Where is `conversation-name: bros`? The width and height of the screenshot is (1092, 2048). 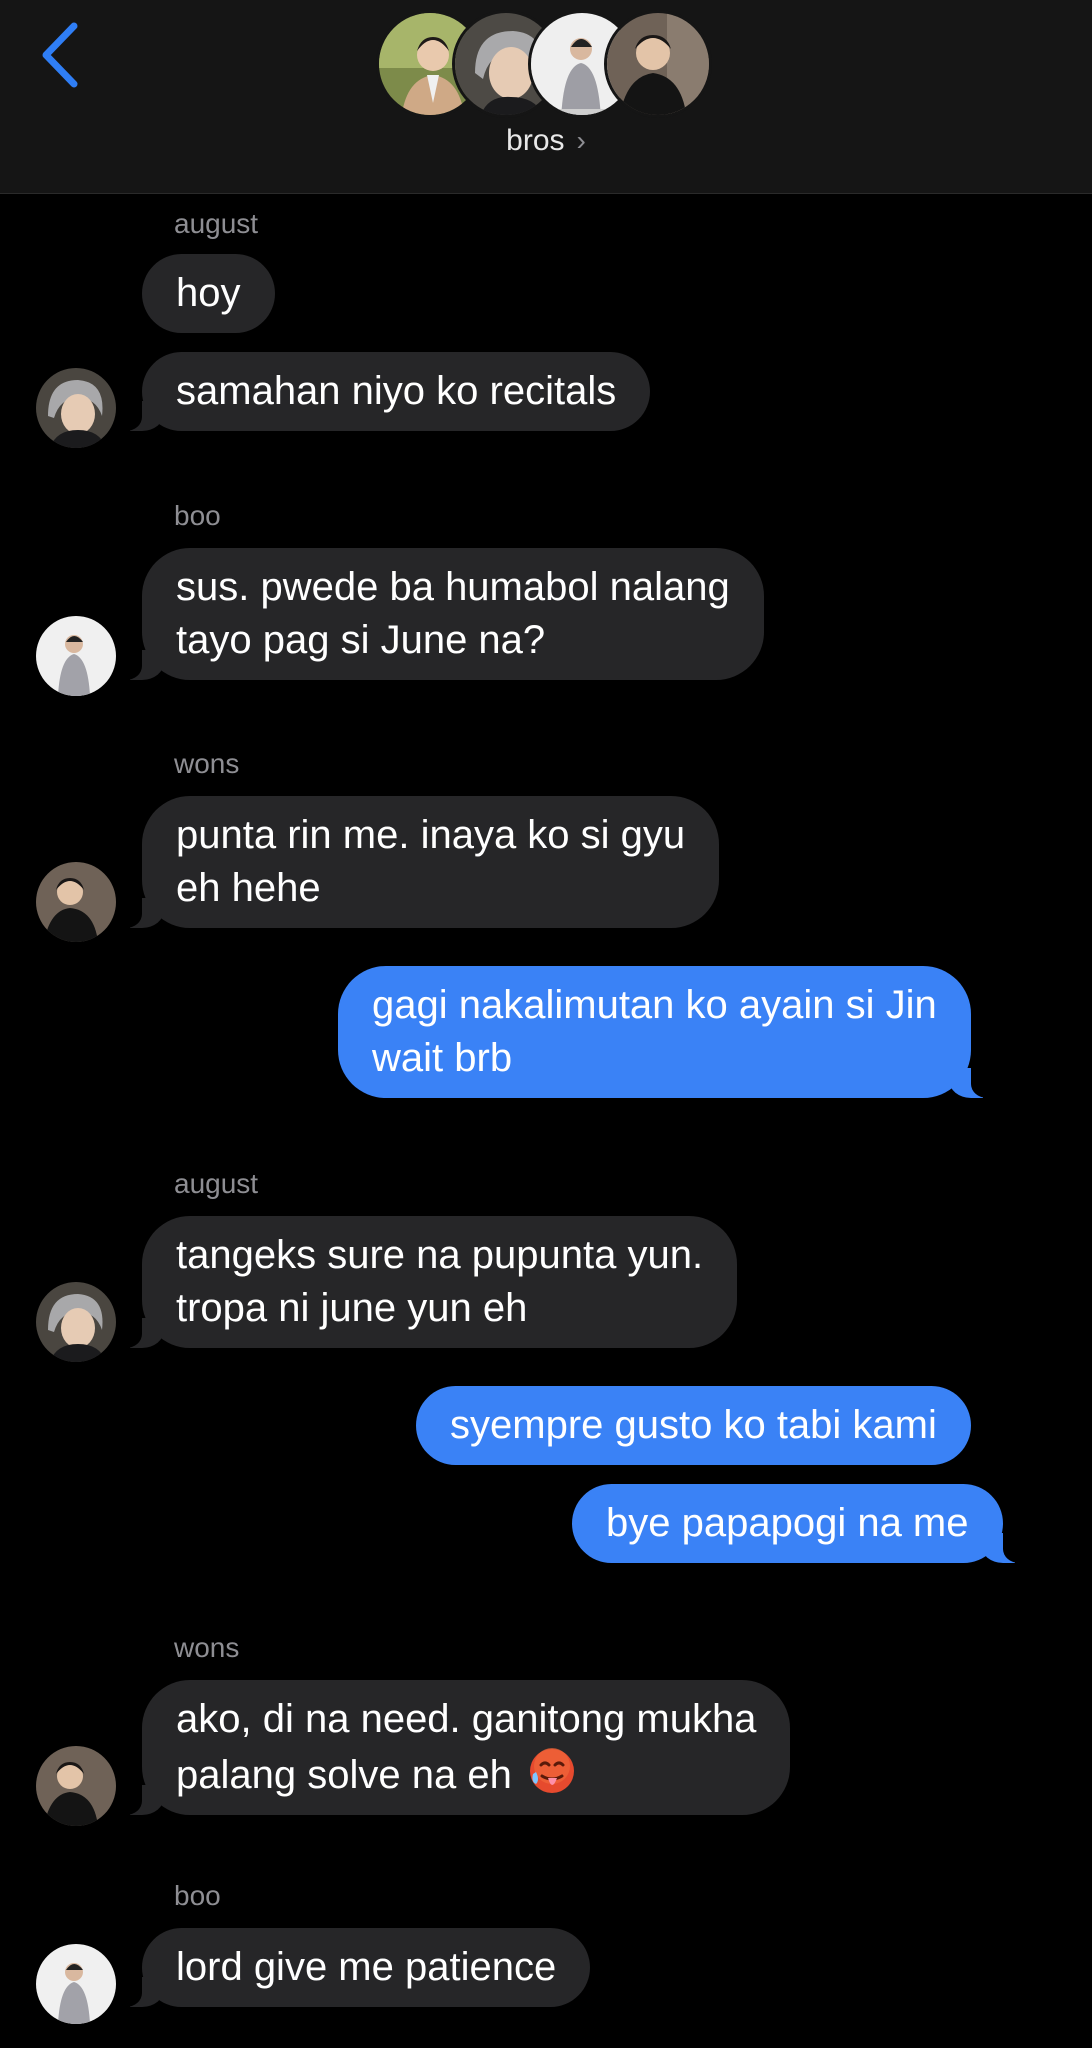 conversation-name: bros is located at coordinates (535, 140).